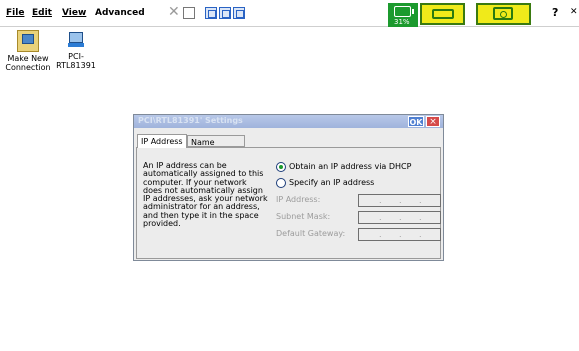 The image size is (579, 351). I want to click on dialog-close-button: ×, so click(433, 121).